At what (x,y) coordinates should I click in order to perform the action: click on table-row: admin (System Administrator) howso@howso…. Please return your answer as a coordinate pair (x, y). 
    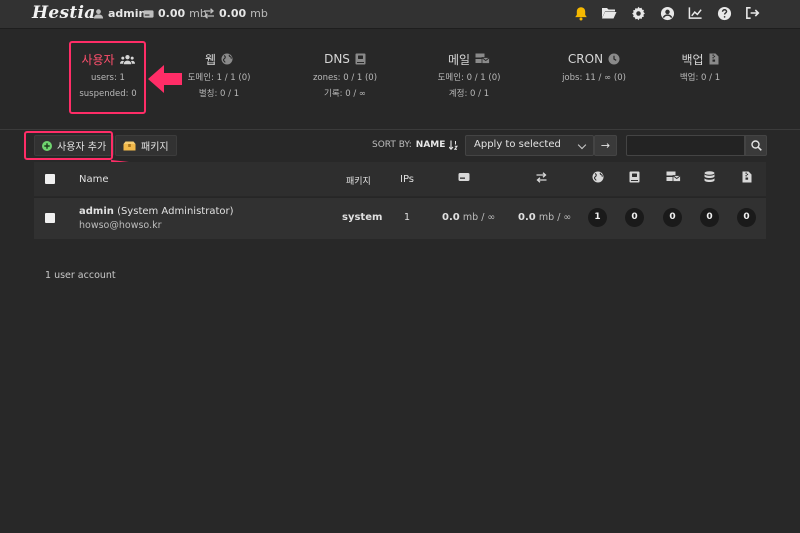
    Looking at the image, I should click on (400, 218).